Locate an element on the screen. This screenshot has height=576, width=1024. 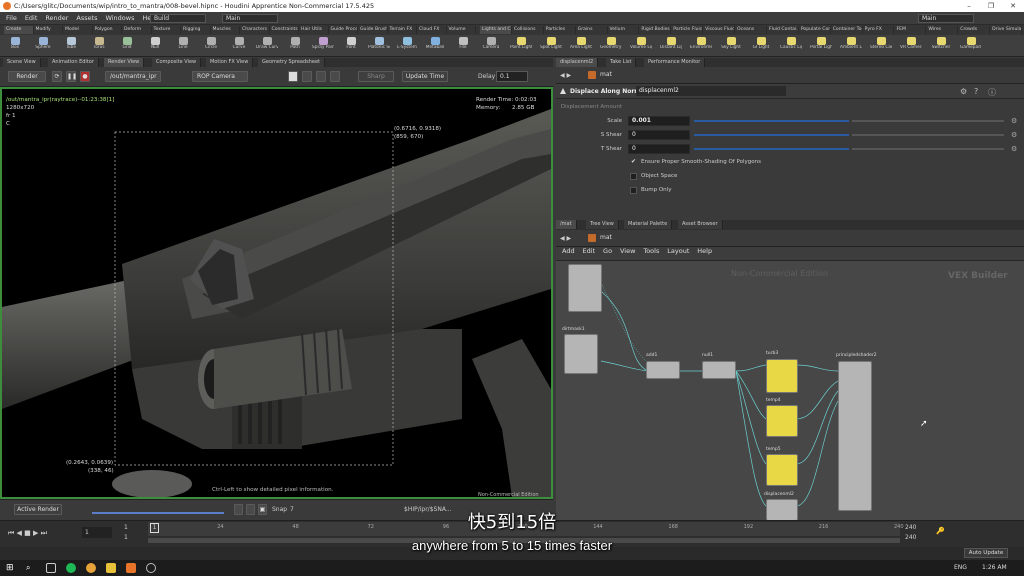
shelf-tool: Gamepad Camera is located at coordinates (971, 46).